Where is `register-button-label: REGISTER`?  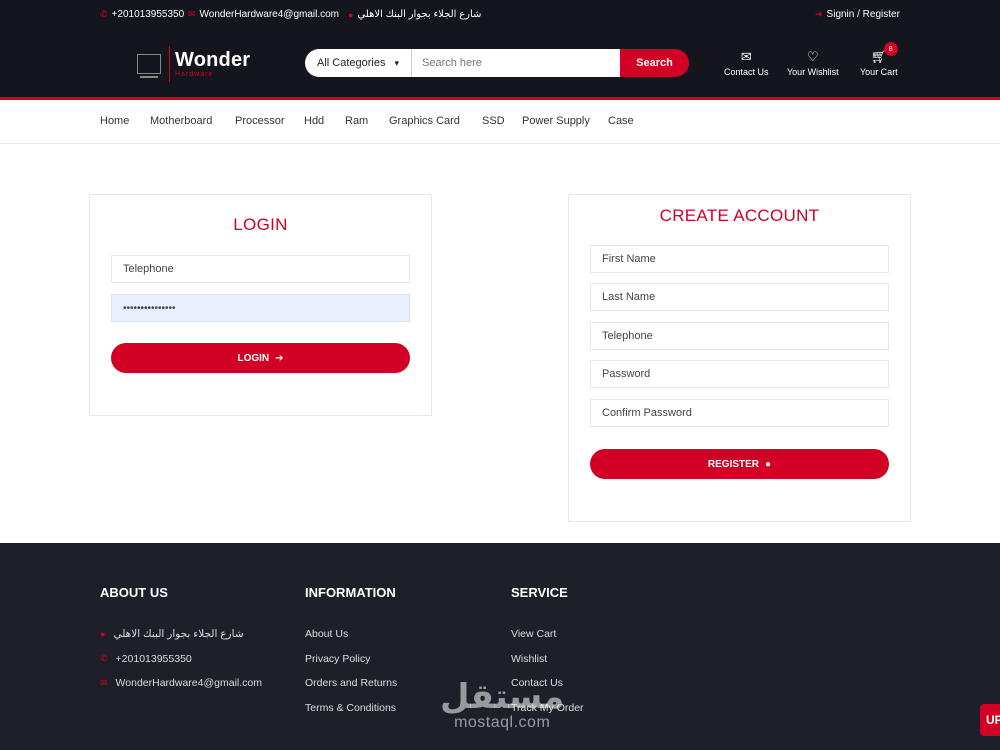 register-button-label: REGISTER is located at coordinates (733, 464).